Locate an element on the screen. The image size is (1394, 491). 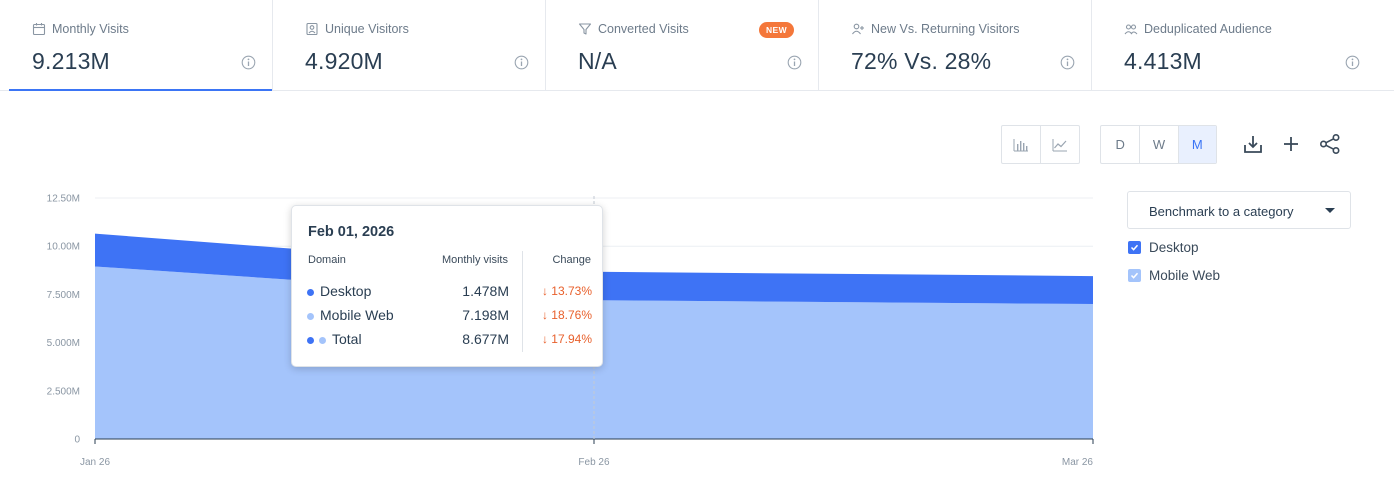
add-button is located at coordinates (1291, 144).